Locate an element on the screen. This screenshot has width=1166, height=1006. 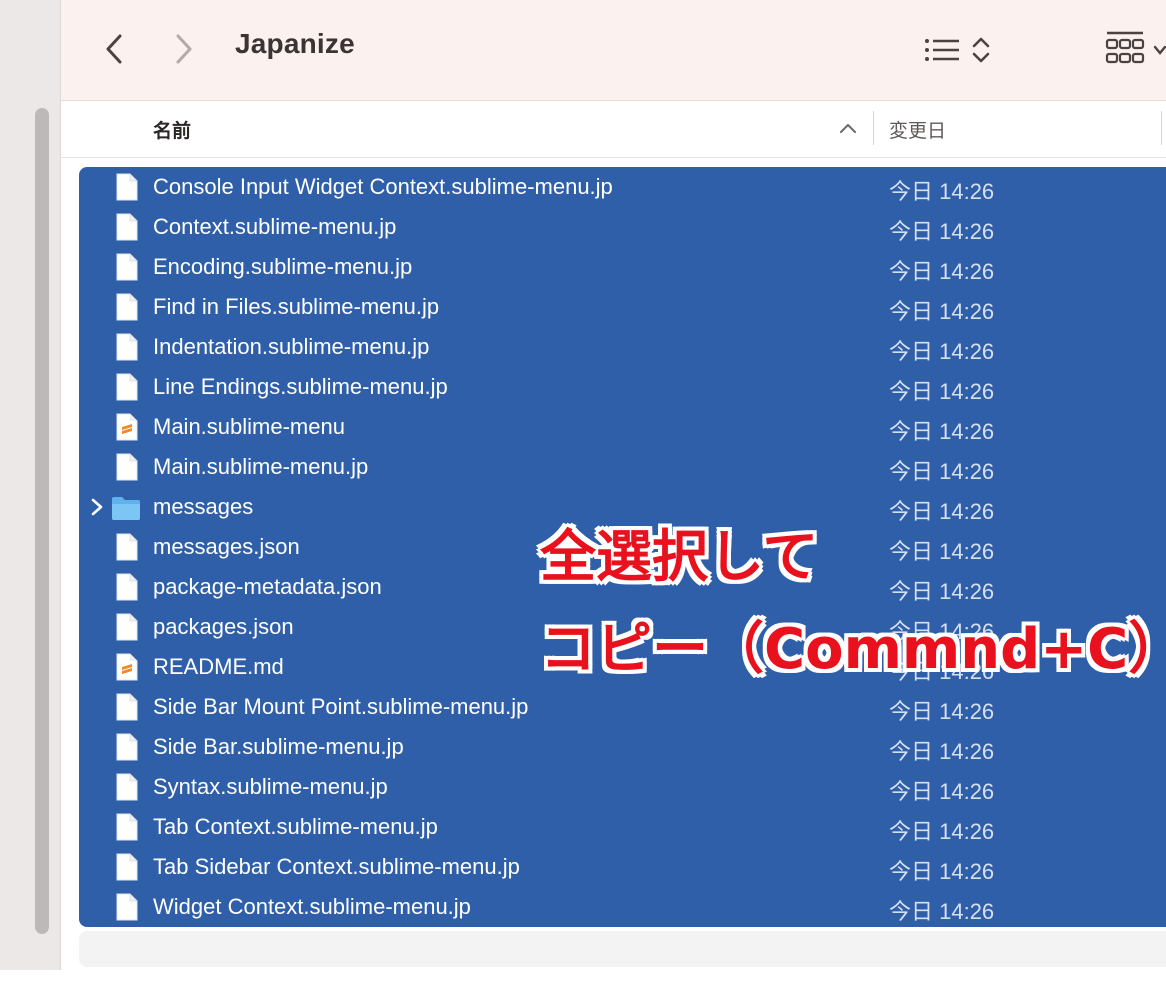
chevron-right-icon is located at coordinates (184, 49).